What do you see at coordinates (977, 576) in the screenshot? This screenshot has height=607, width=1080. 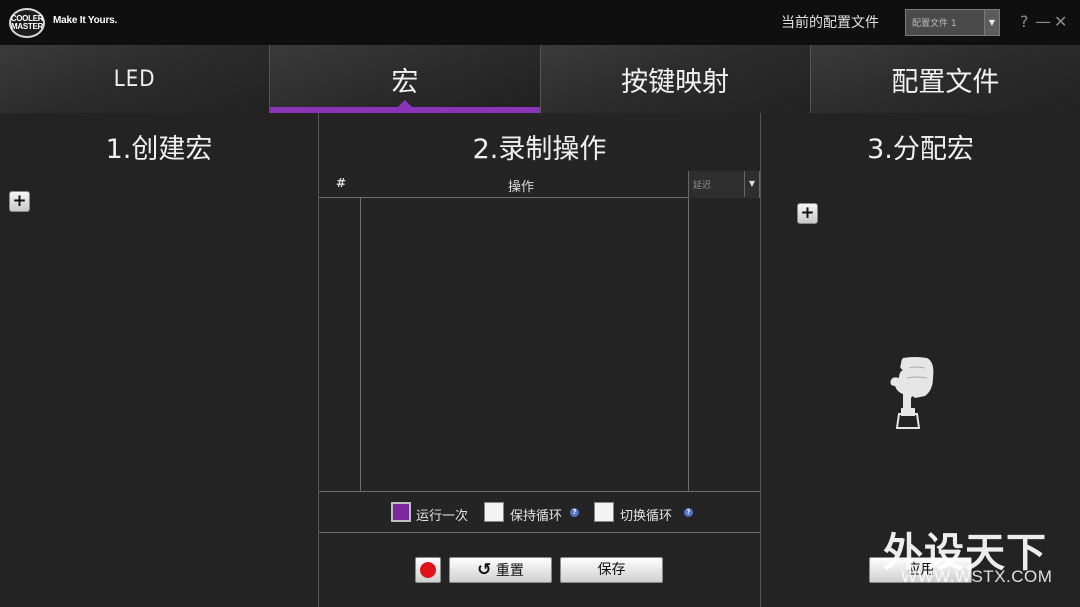 I see `watermark-url: WWW.WSTX.COM` at bounding box center [977, 576].